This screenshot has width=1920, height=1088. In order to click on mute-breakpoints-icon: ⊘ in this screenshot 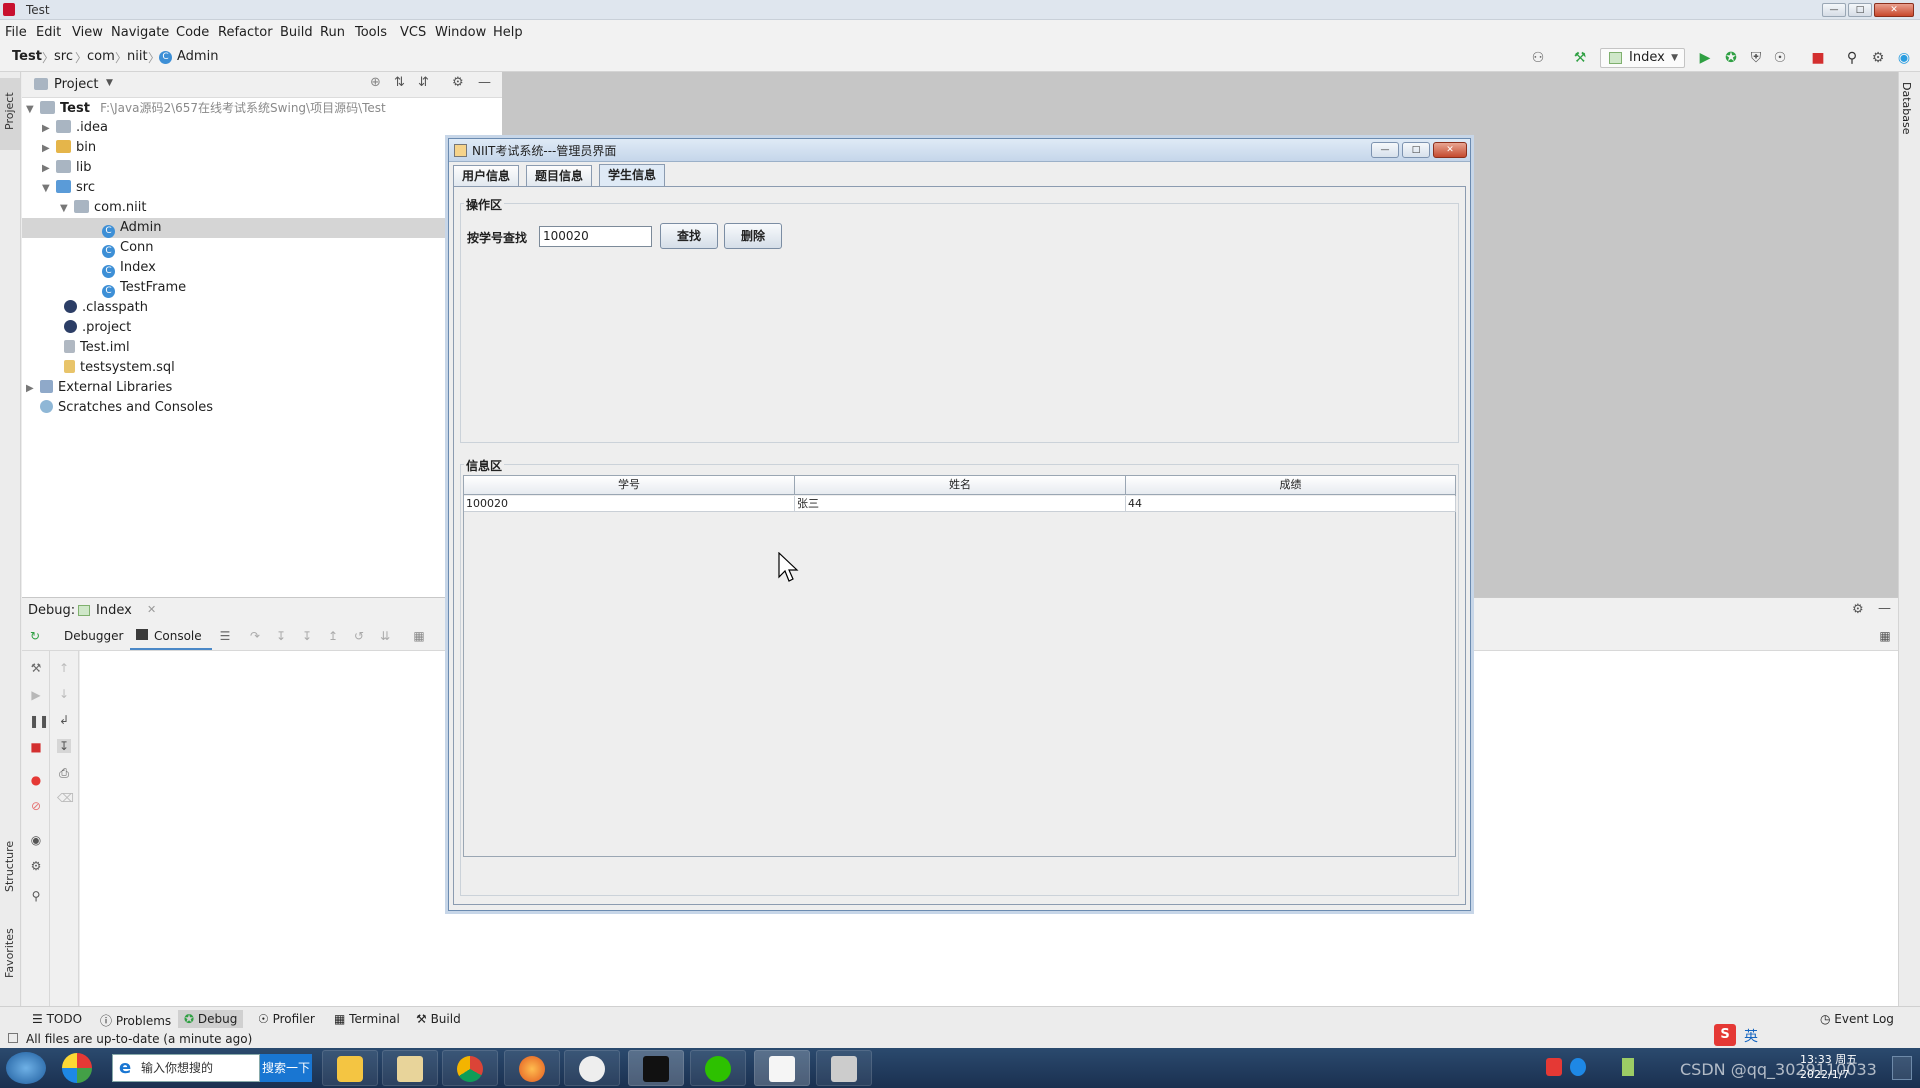, I will do `click(36, 806)`.